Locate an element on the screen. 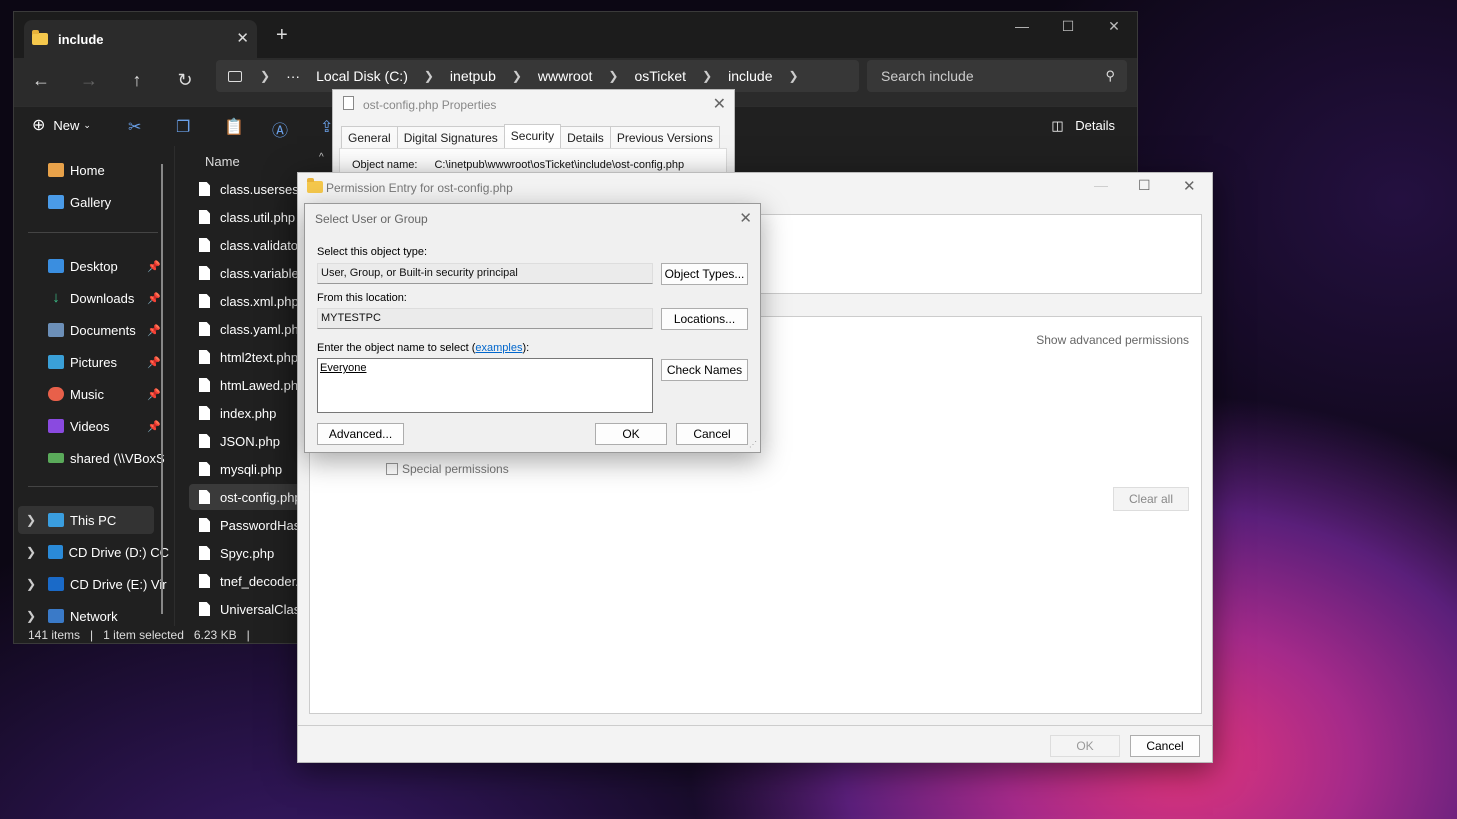 This screenshot has height=819, width=1457. tab-include: include ✕ is located at coordinates (140, 39).